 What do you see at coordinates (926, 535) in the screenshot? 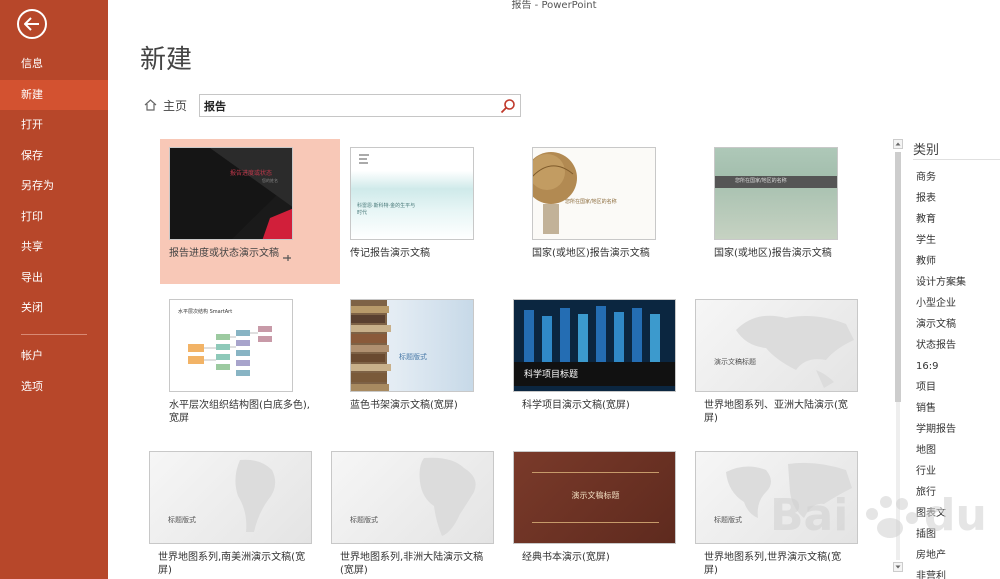
I see `category-item: 插图` at bounding box center [926, 535].